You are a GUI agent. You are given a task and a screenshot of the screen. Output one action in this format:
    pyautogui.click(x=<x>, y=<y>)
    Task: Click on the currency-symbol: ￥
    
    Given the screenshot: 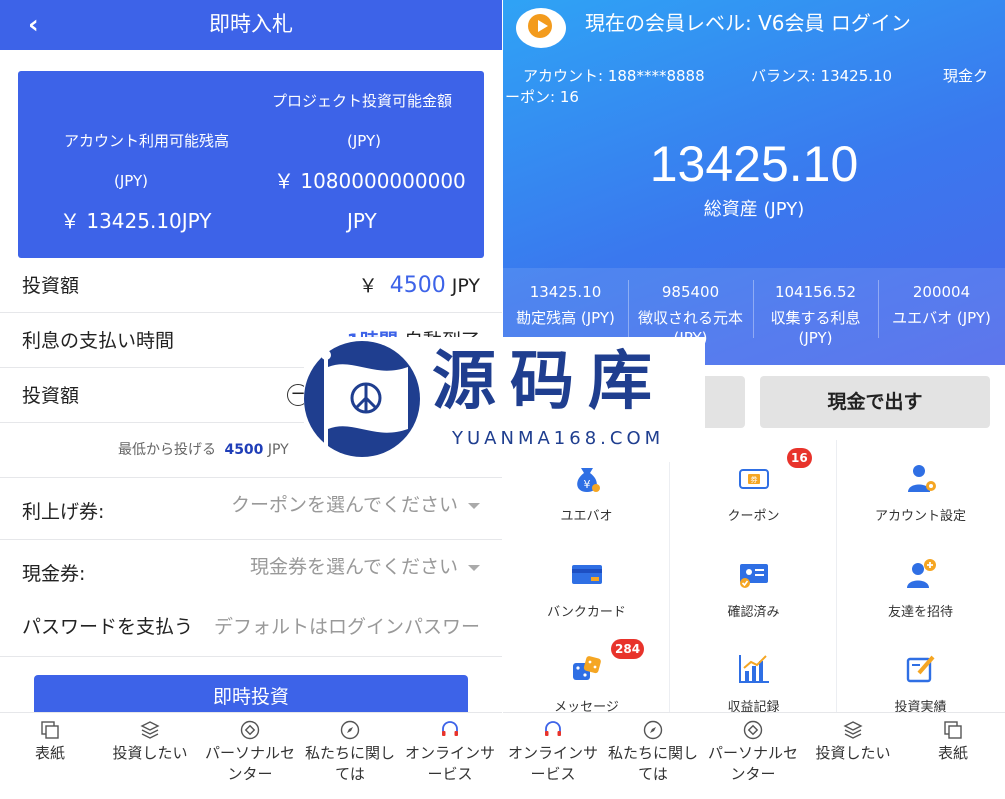 What is the action you would take?
    pyautogui.click(x=368, y=286)
    